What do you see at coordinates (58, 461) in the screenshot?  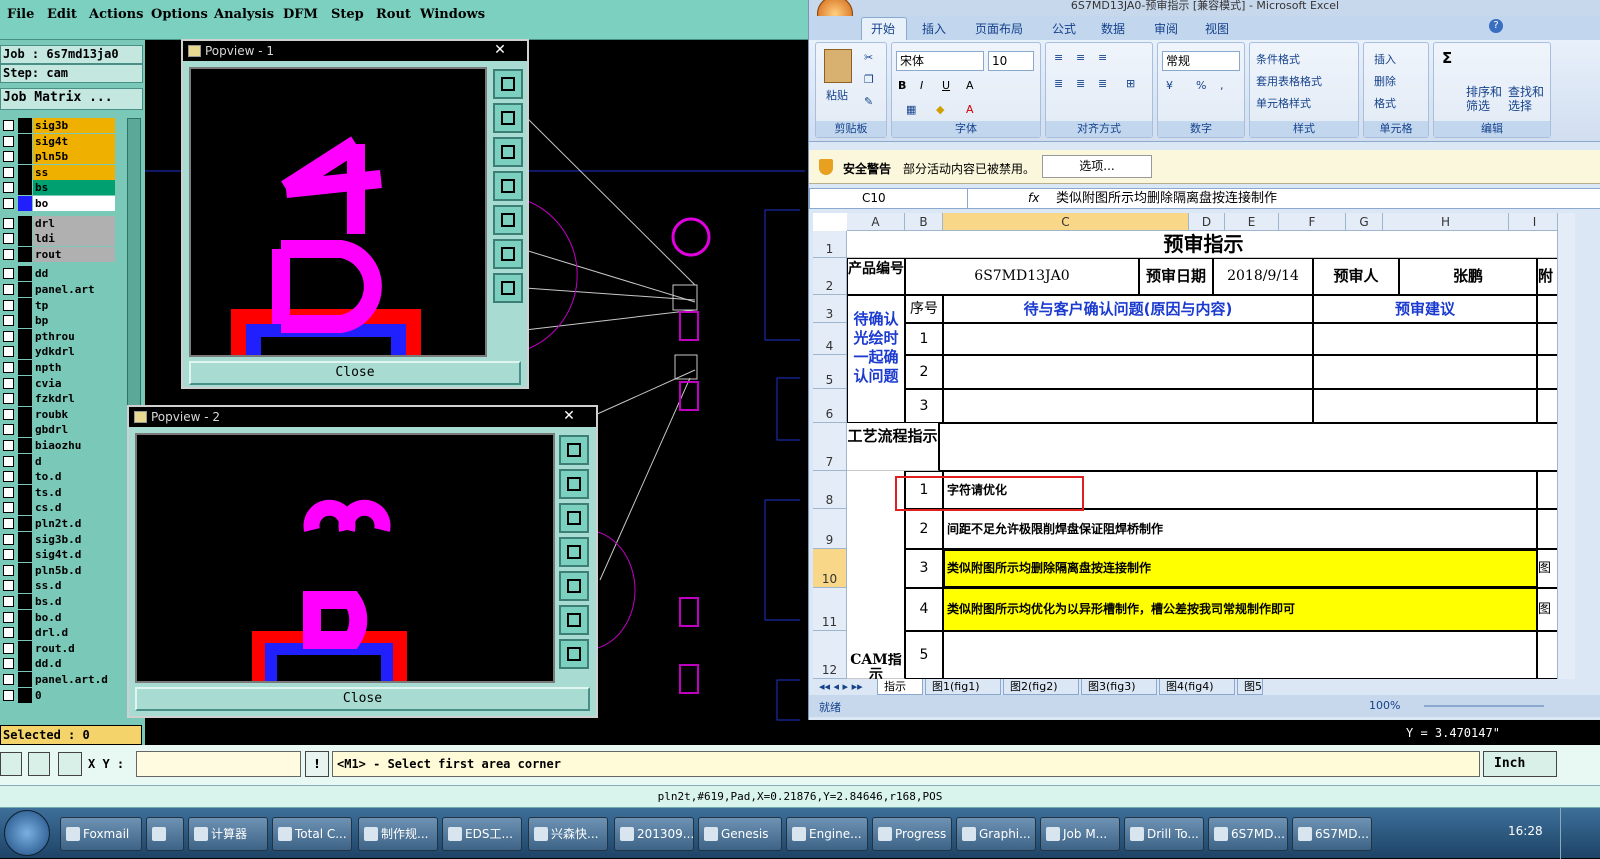 I see `layer-row: d` at bounding box center [58, 461].